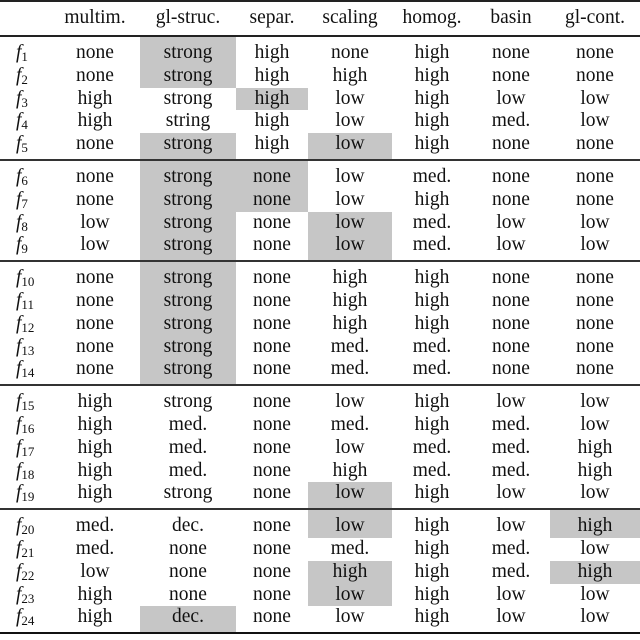 The image size is (640, 640). What do you see at coordinates (511, 18) in the screenshot?
I see `column-header-basin: basin` at bounding box center [511, 18].